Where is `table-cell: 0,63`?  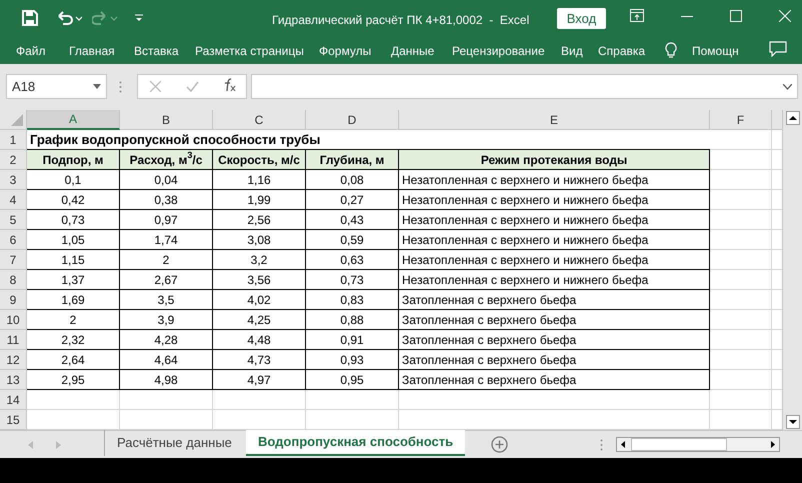 table-cell: 0,63 is located at coordinates (352, 260).